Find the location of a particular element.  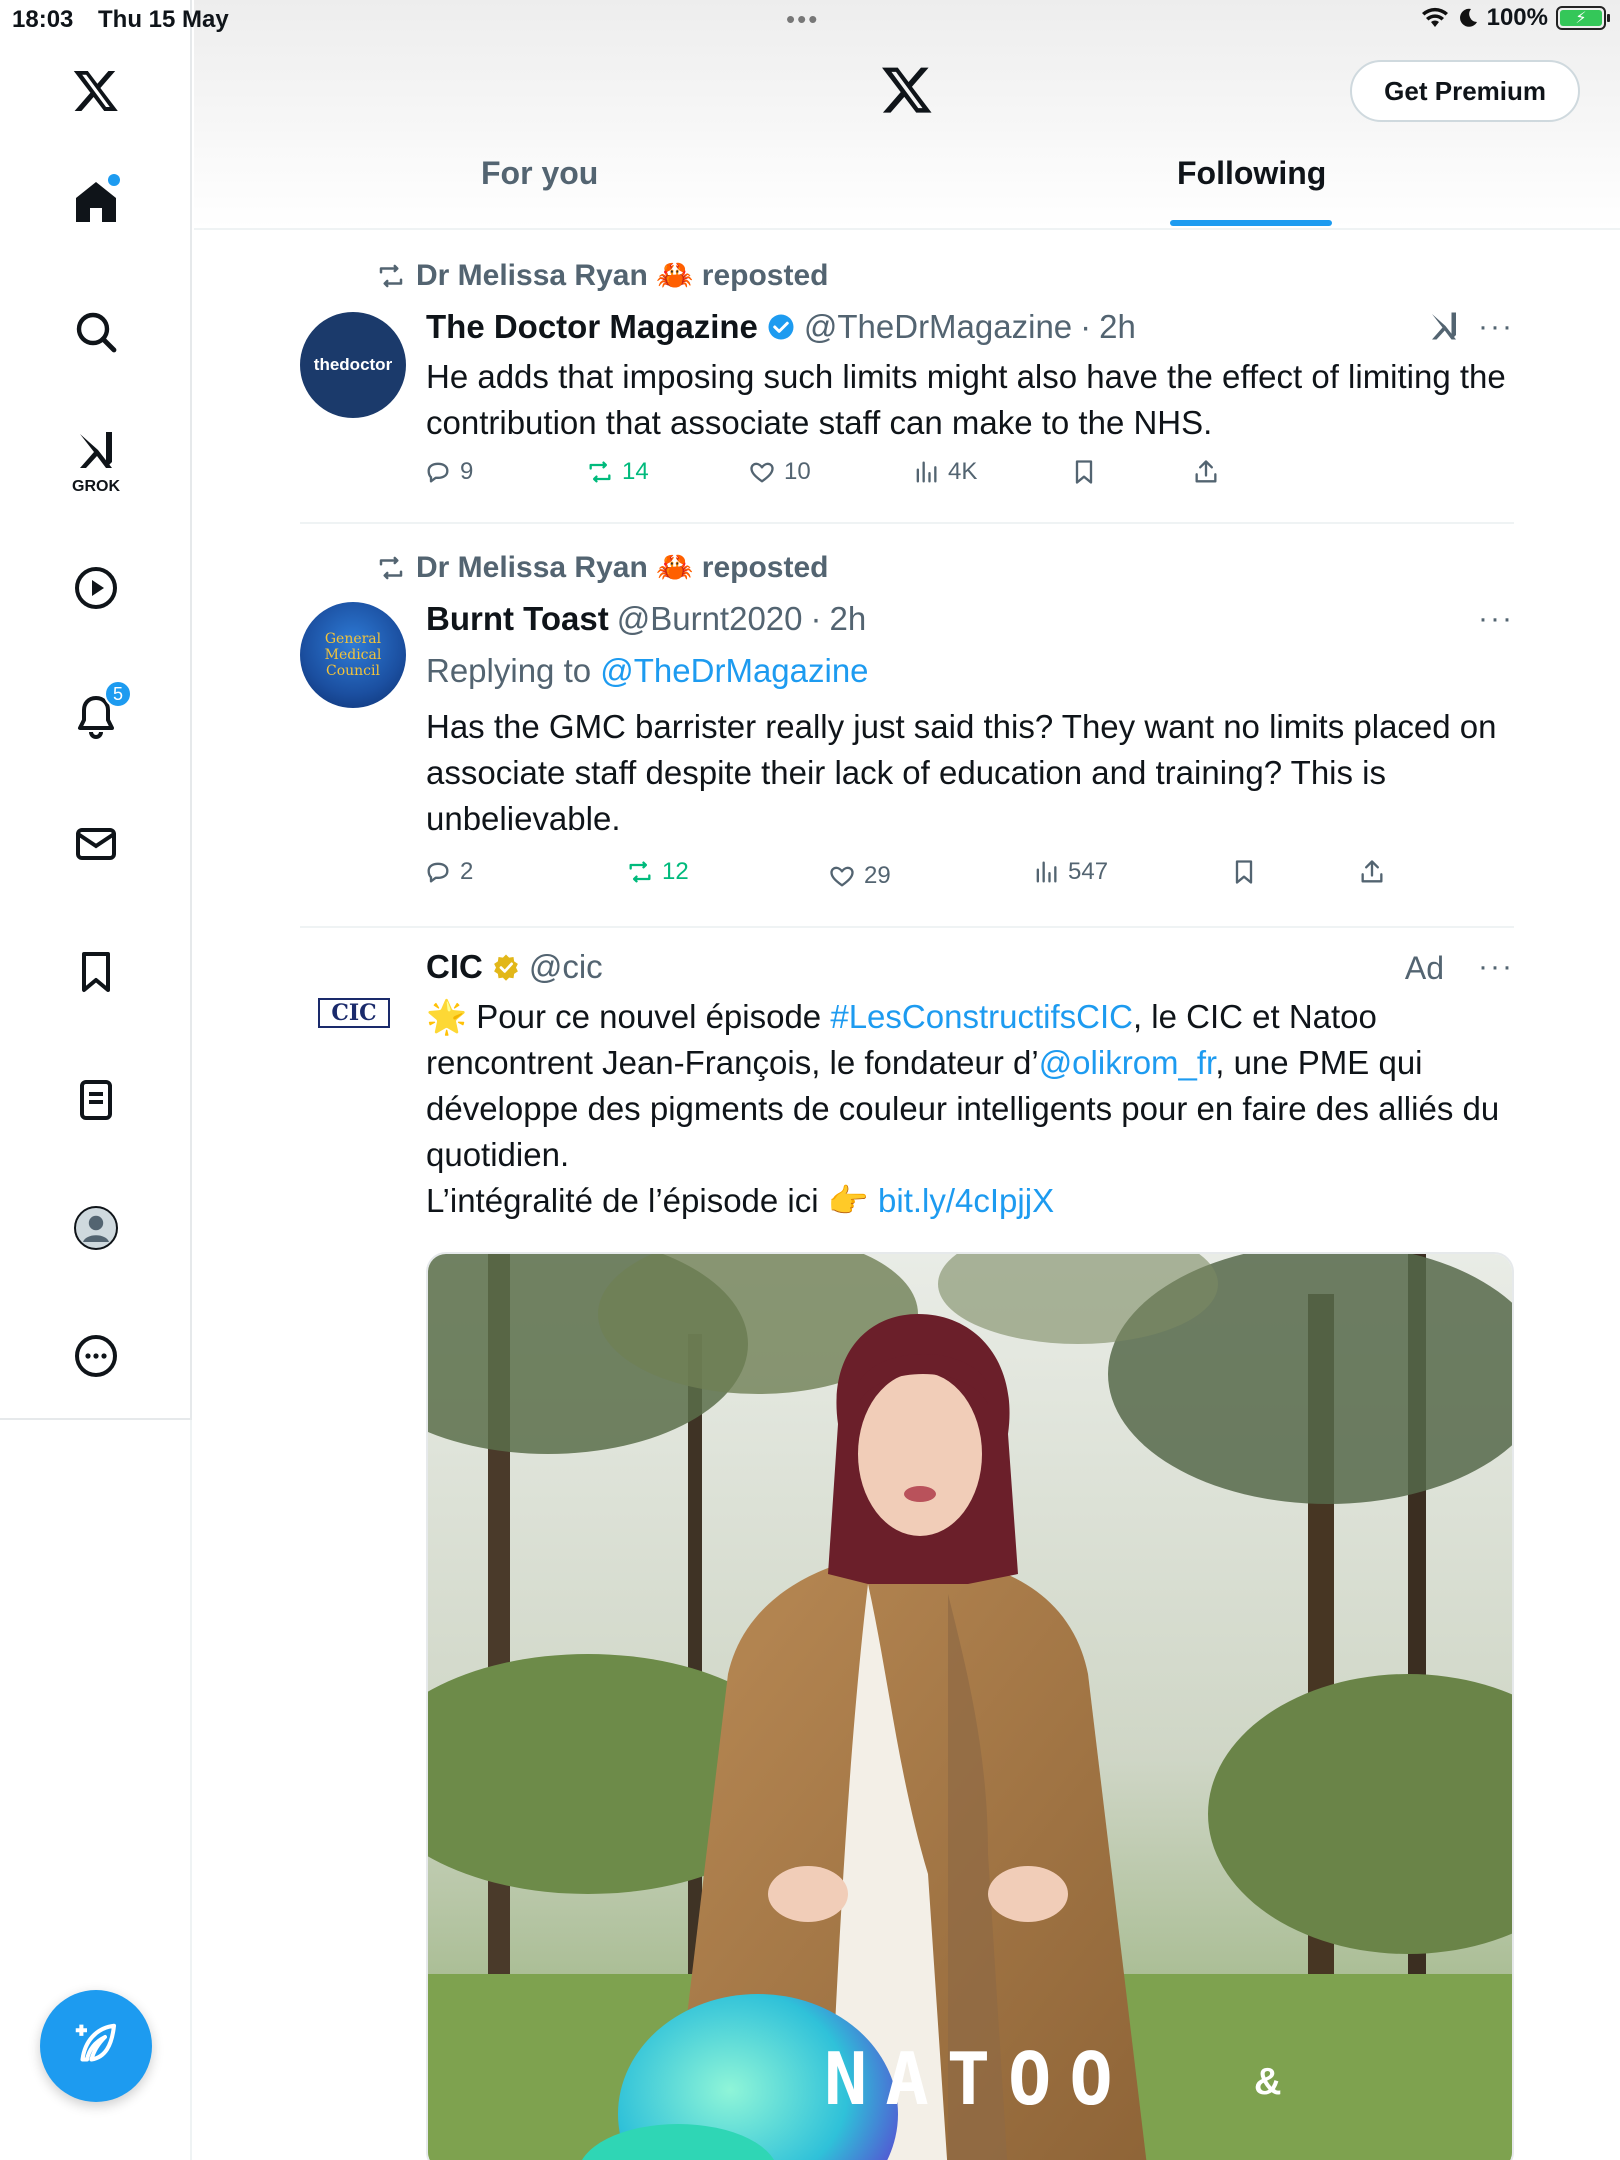

author-handle: @Burnt2020 is located at coordinates (710, 619).